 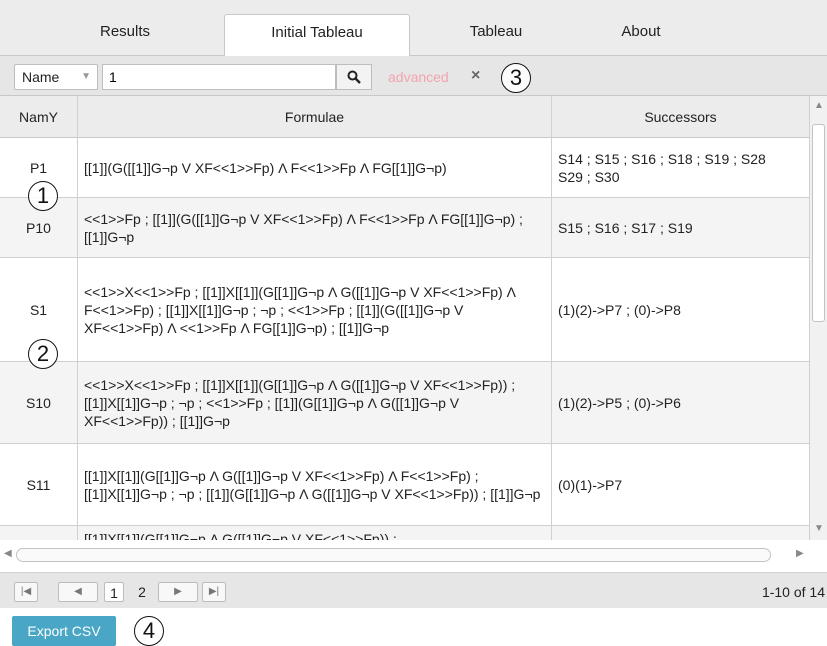 I want to click on column-header-name: NamY, so click(x=39, y=117).